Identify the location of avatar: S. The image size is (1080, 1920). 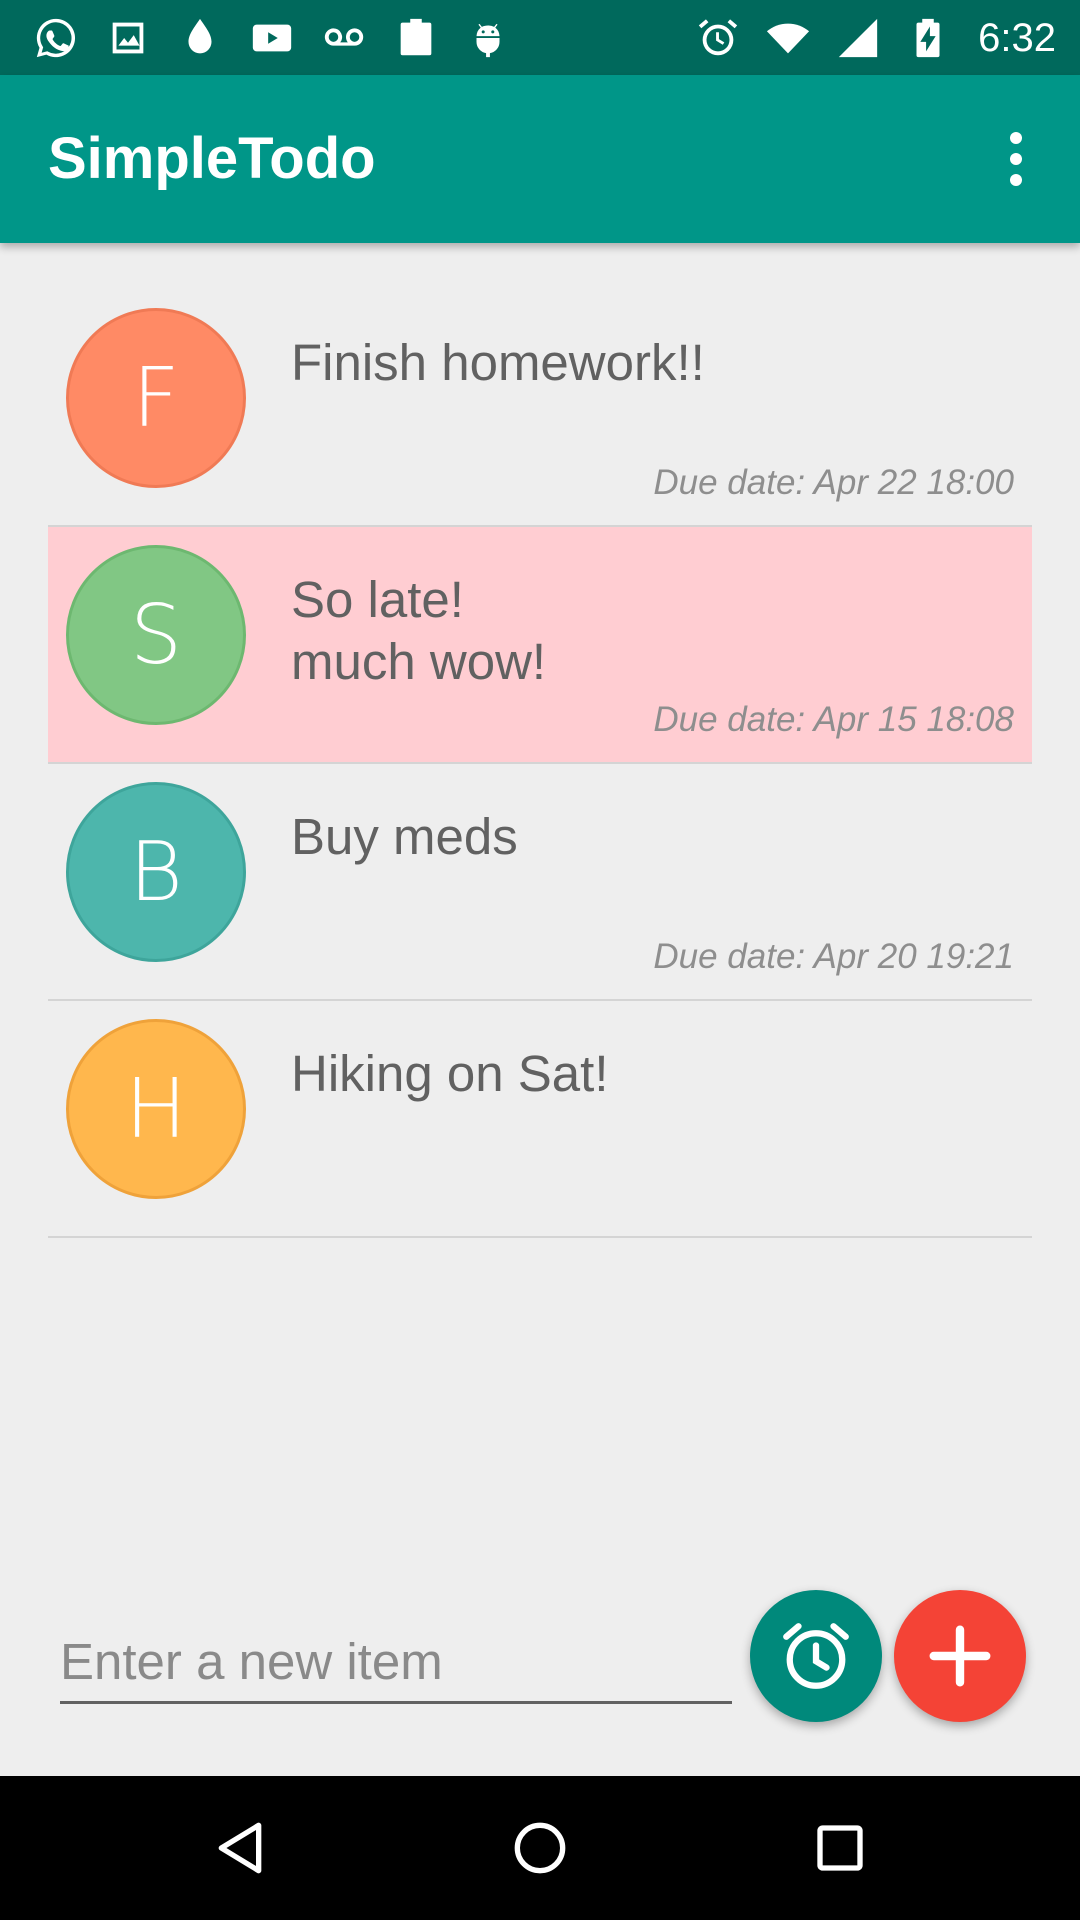
(156, 635).